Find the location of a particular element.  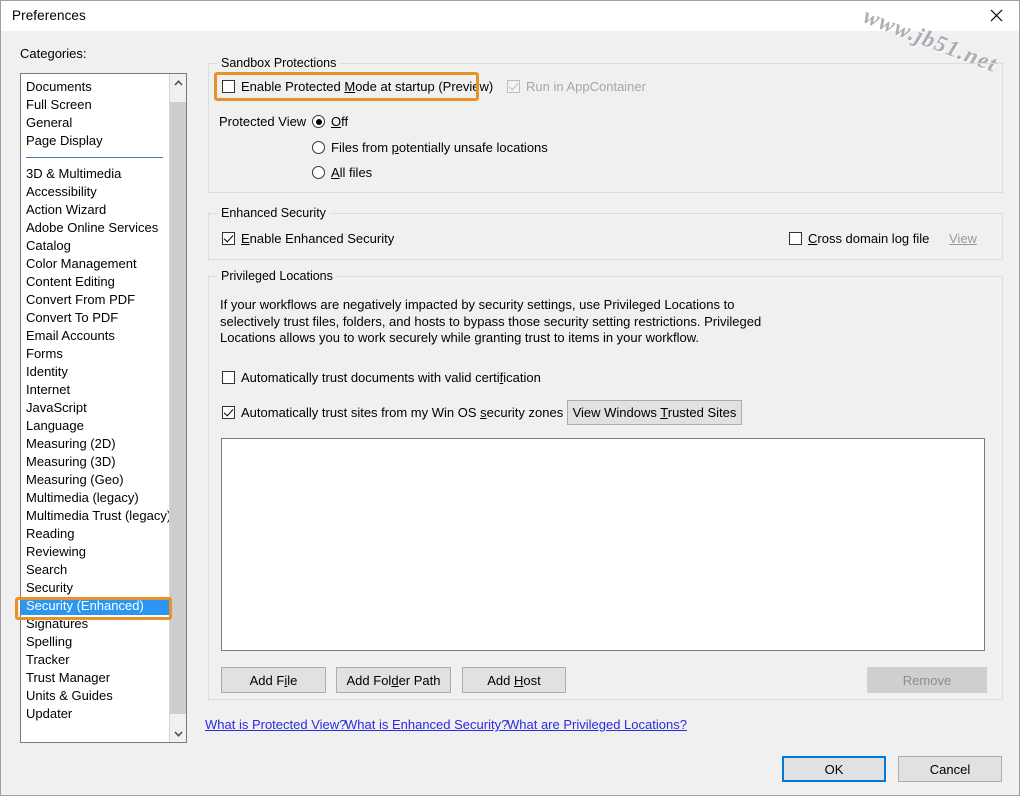

what-is-enhanced-security-link: What is Enhanced Security? is located at coordinates (426, 724).